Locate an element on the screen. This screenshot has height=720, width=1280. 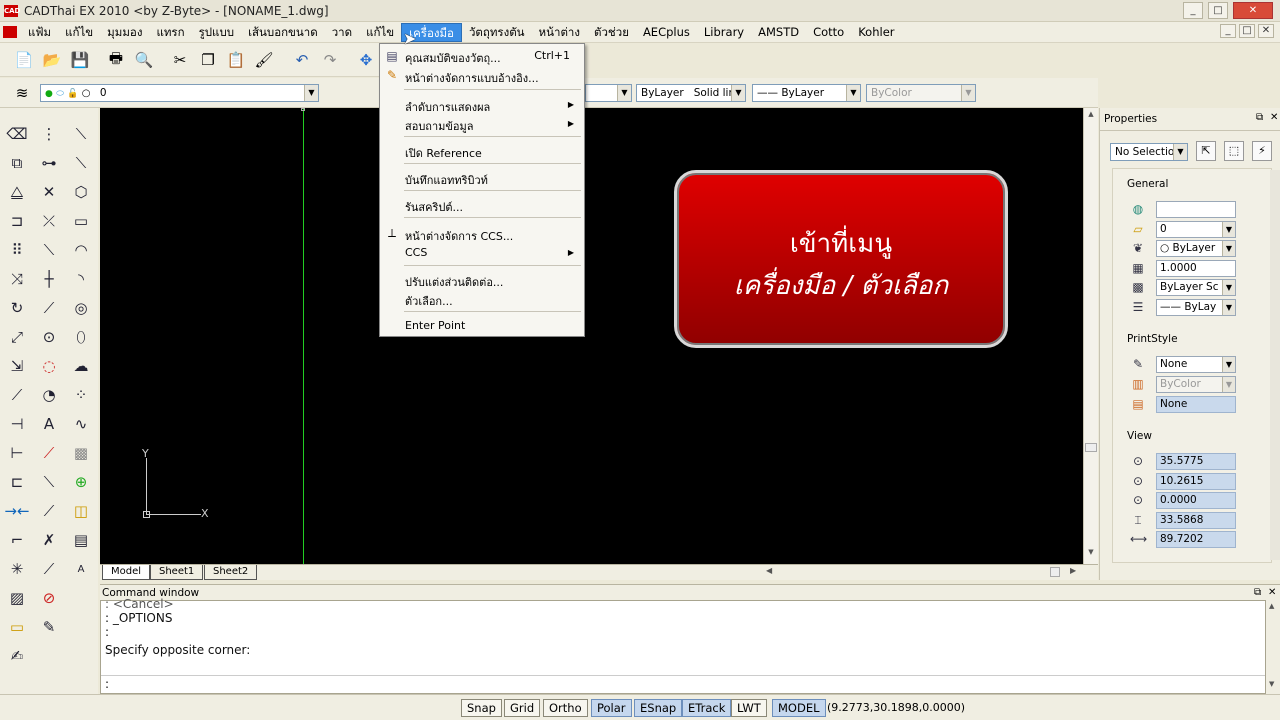
model-toggle: MODEL is located at coordinates (799, 708).